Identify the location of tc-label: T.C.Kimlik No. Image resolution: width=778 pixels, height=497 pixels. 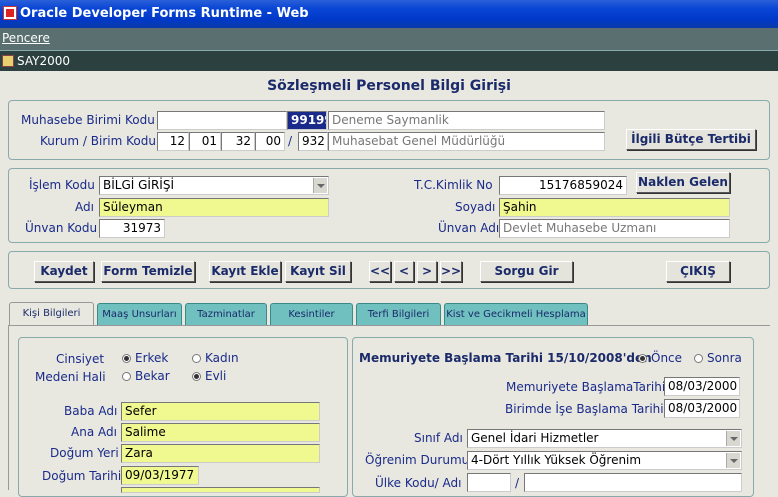
(453, 185).